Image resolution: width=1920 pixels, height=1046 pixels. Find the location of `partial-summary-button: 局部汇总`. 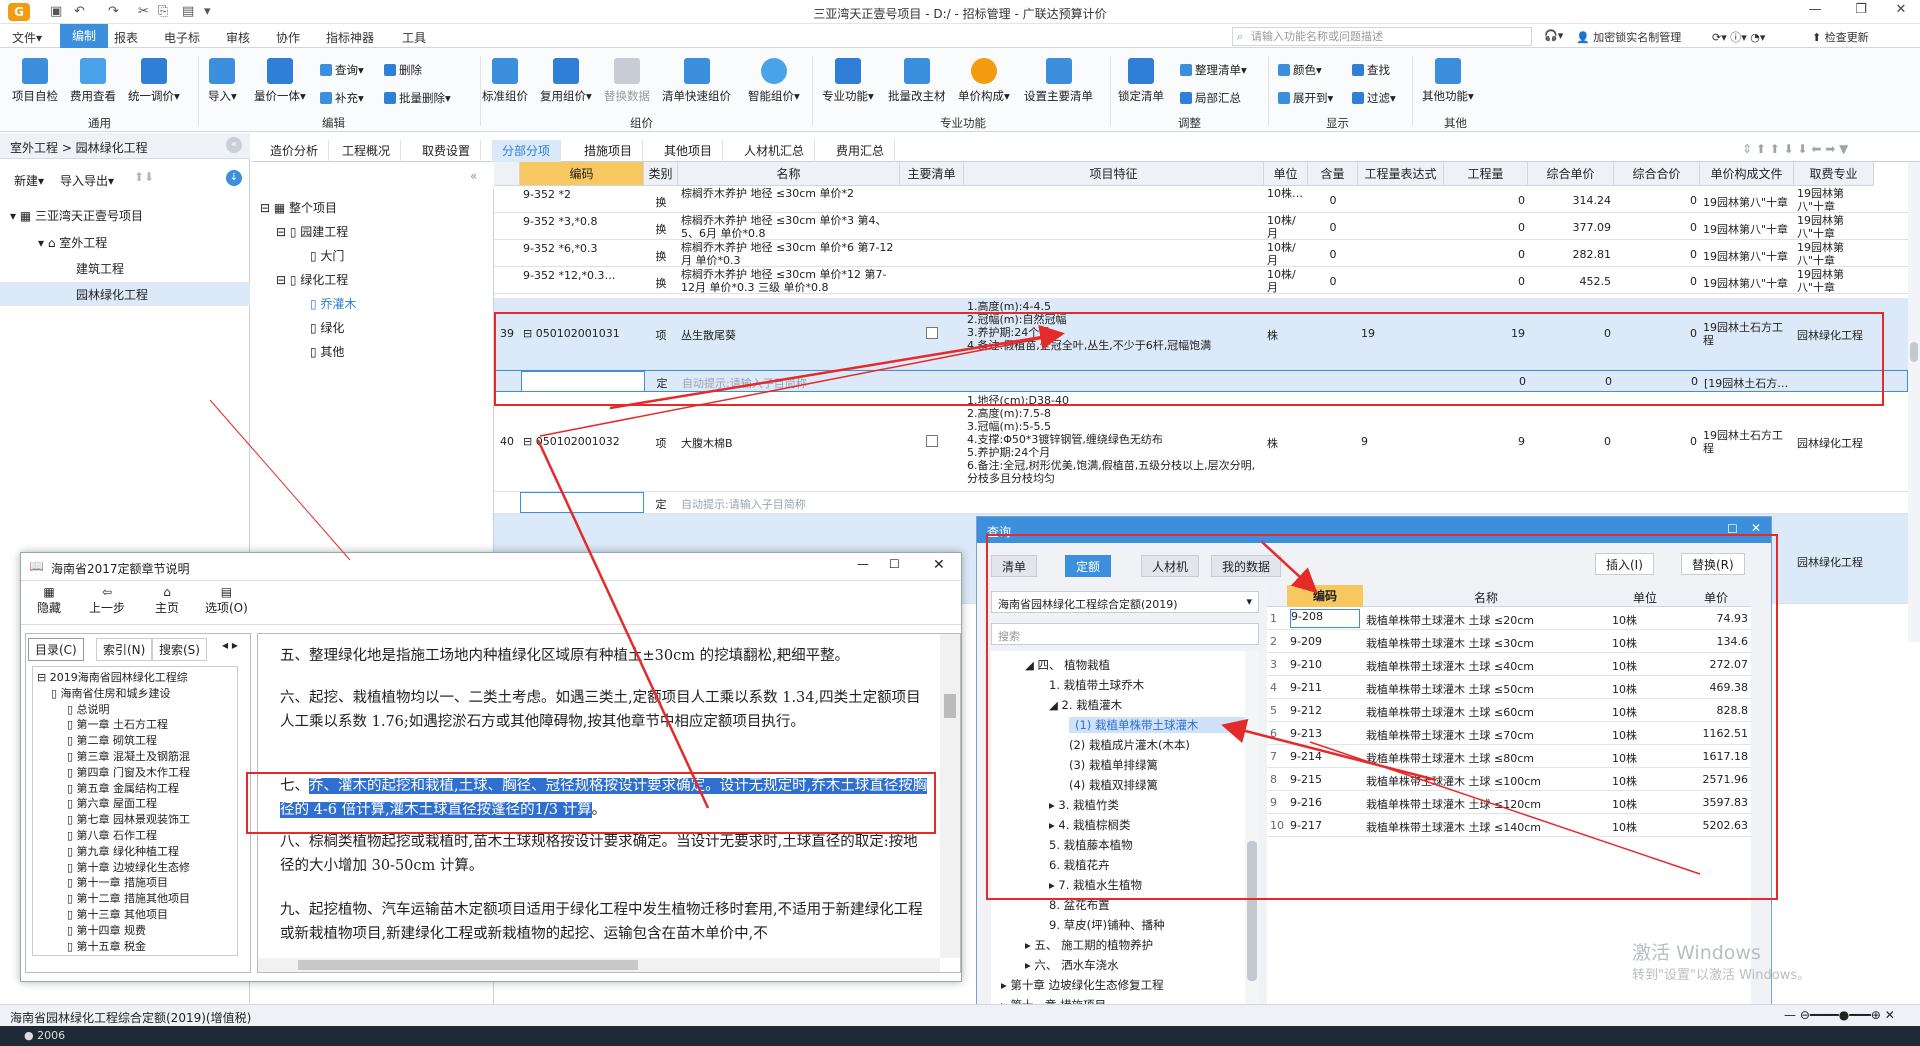

partial-summary-button: 局部汇总 is located at coordinates (1210, 98).